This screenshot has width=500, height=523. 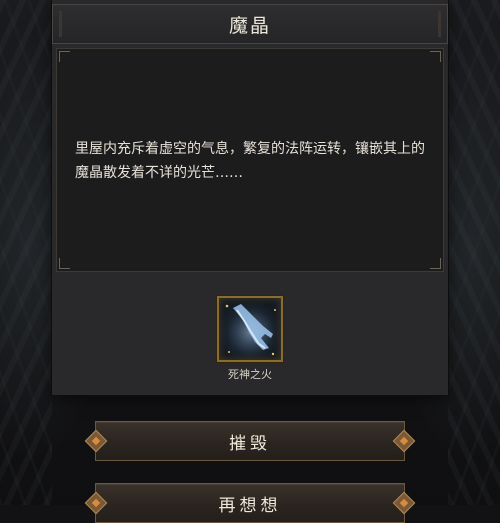 I want to click on destroy-button-label: 摧毁, so click(x=250, y=443).